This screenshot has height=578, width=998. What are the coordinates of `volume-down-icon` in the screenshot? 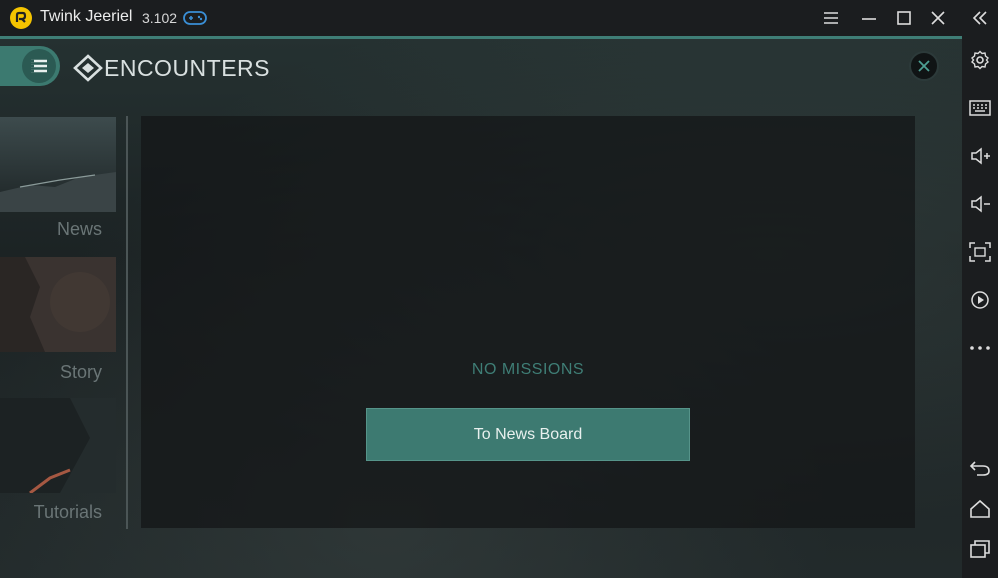 It's located at (980, 204).